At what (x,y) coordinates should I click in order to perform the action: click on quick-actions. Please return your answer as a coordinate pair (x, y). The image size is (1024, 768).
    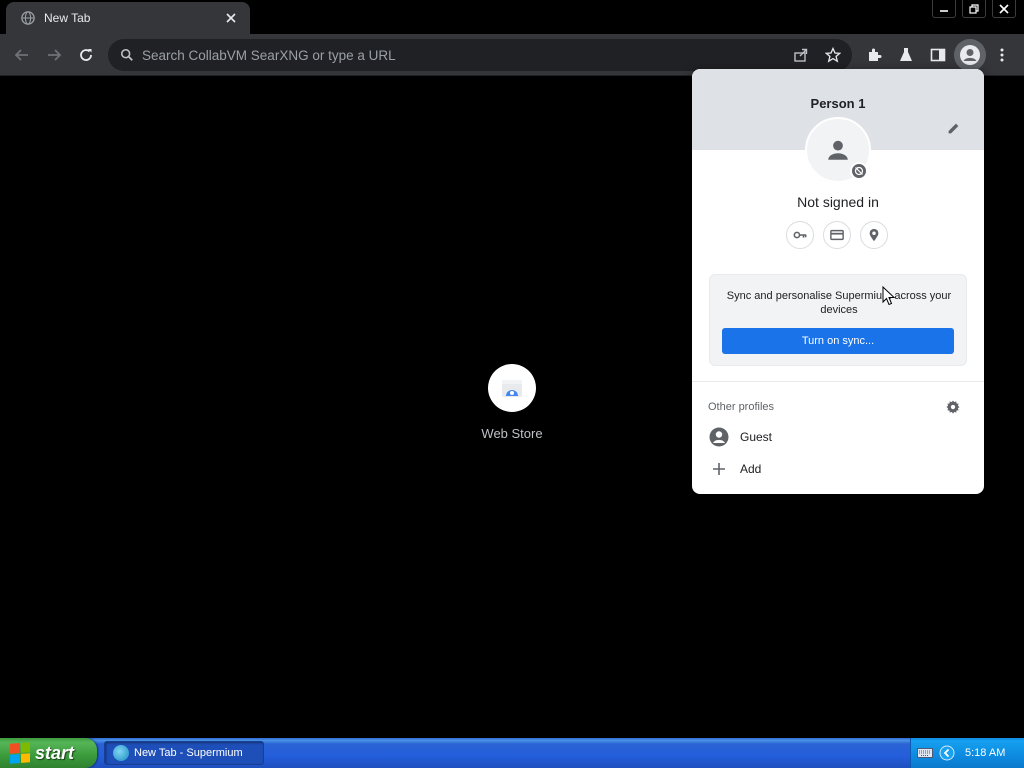
    Looking at the image, I should click on (837, 235).